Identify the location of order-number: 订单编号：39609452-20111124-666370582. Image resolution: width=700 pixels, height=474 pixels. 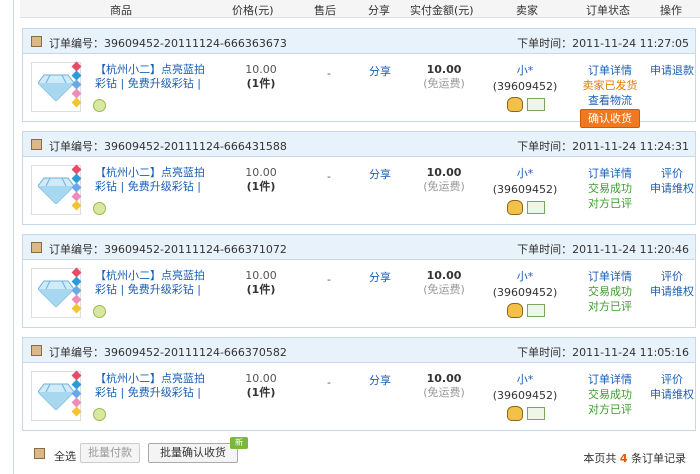
(168, 352).